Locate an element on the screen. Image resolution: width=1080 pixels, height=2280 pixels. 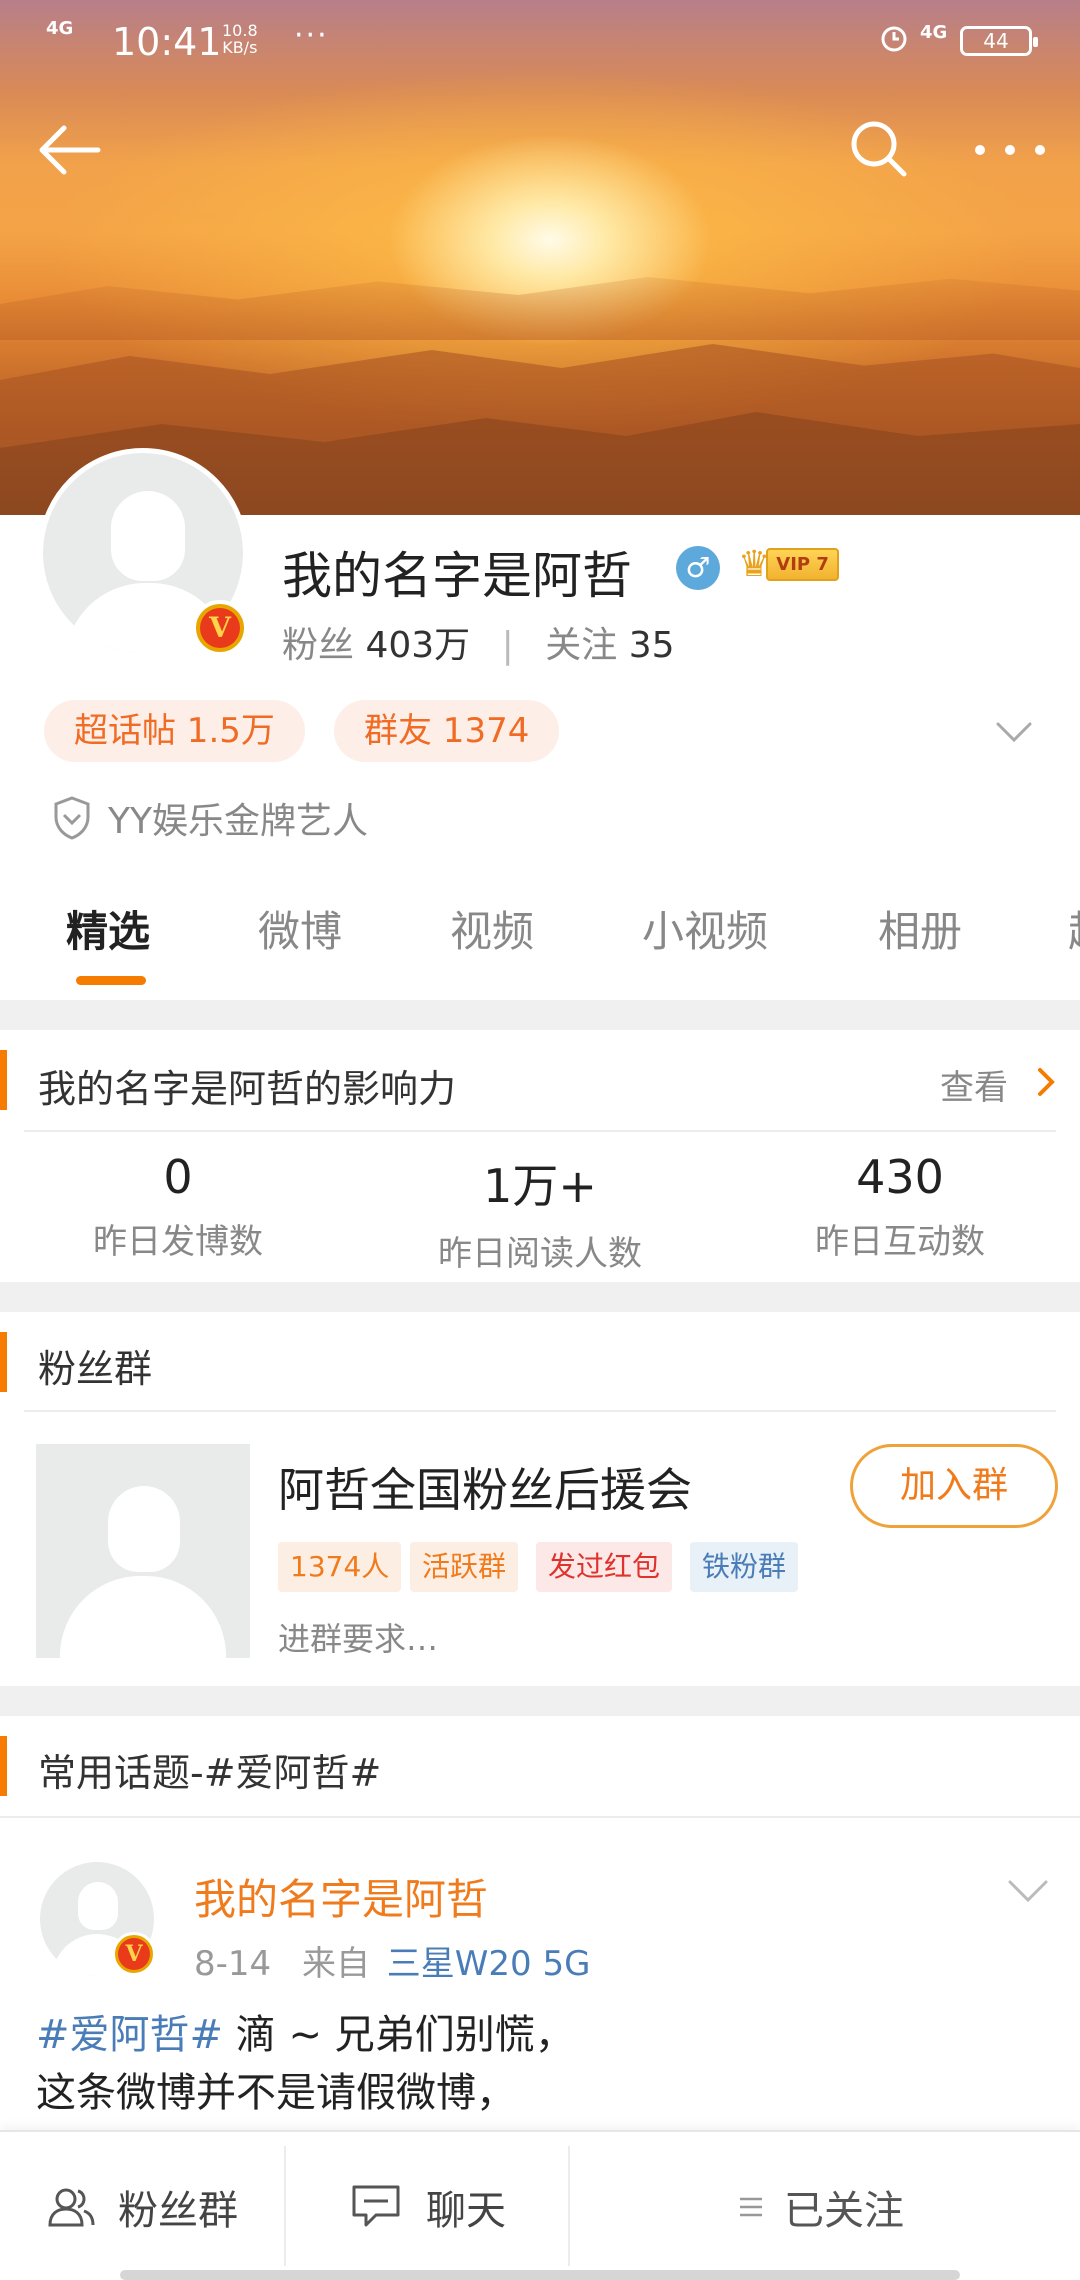
metric-label: 昨日发博数 is located at coordinates (178, 1242).